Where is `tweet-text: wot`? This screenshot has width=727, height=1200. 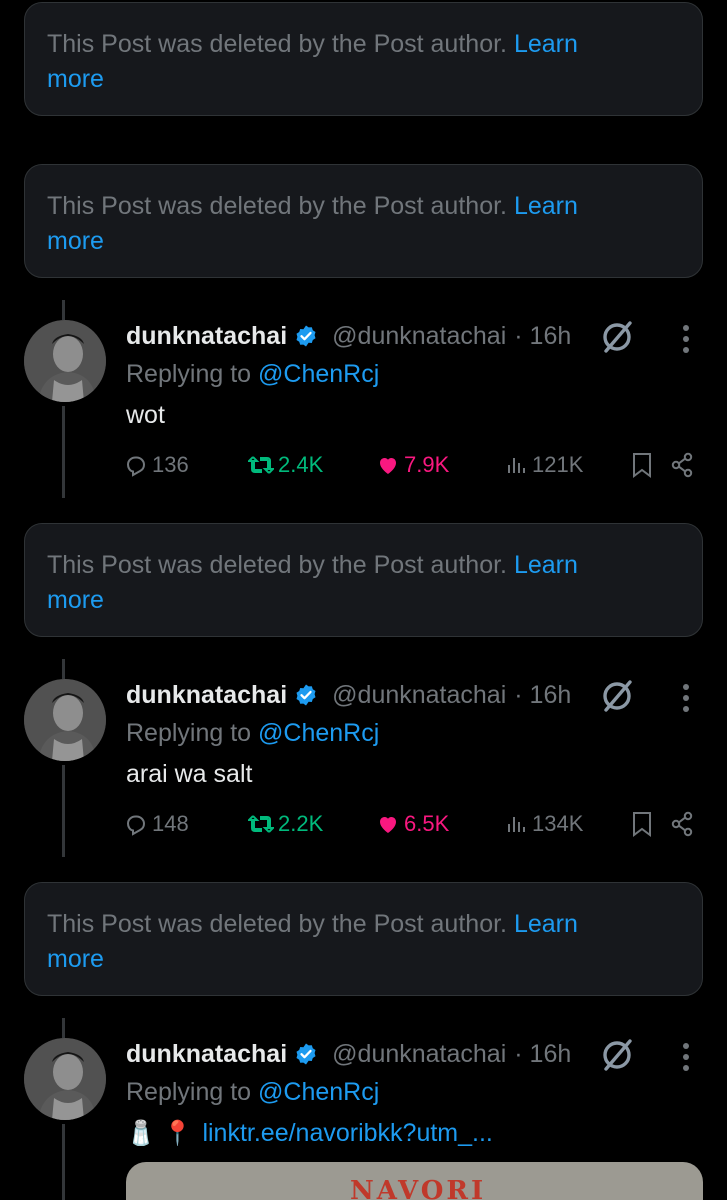
tweet-text: wot is located at coordinates (145, 415).